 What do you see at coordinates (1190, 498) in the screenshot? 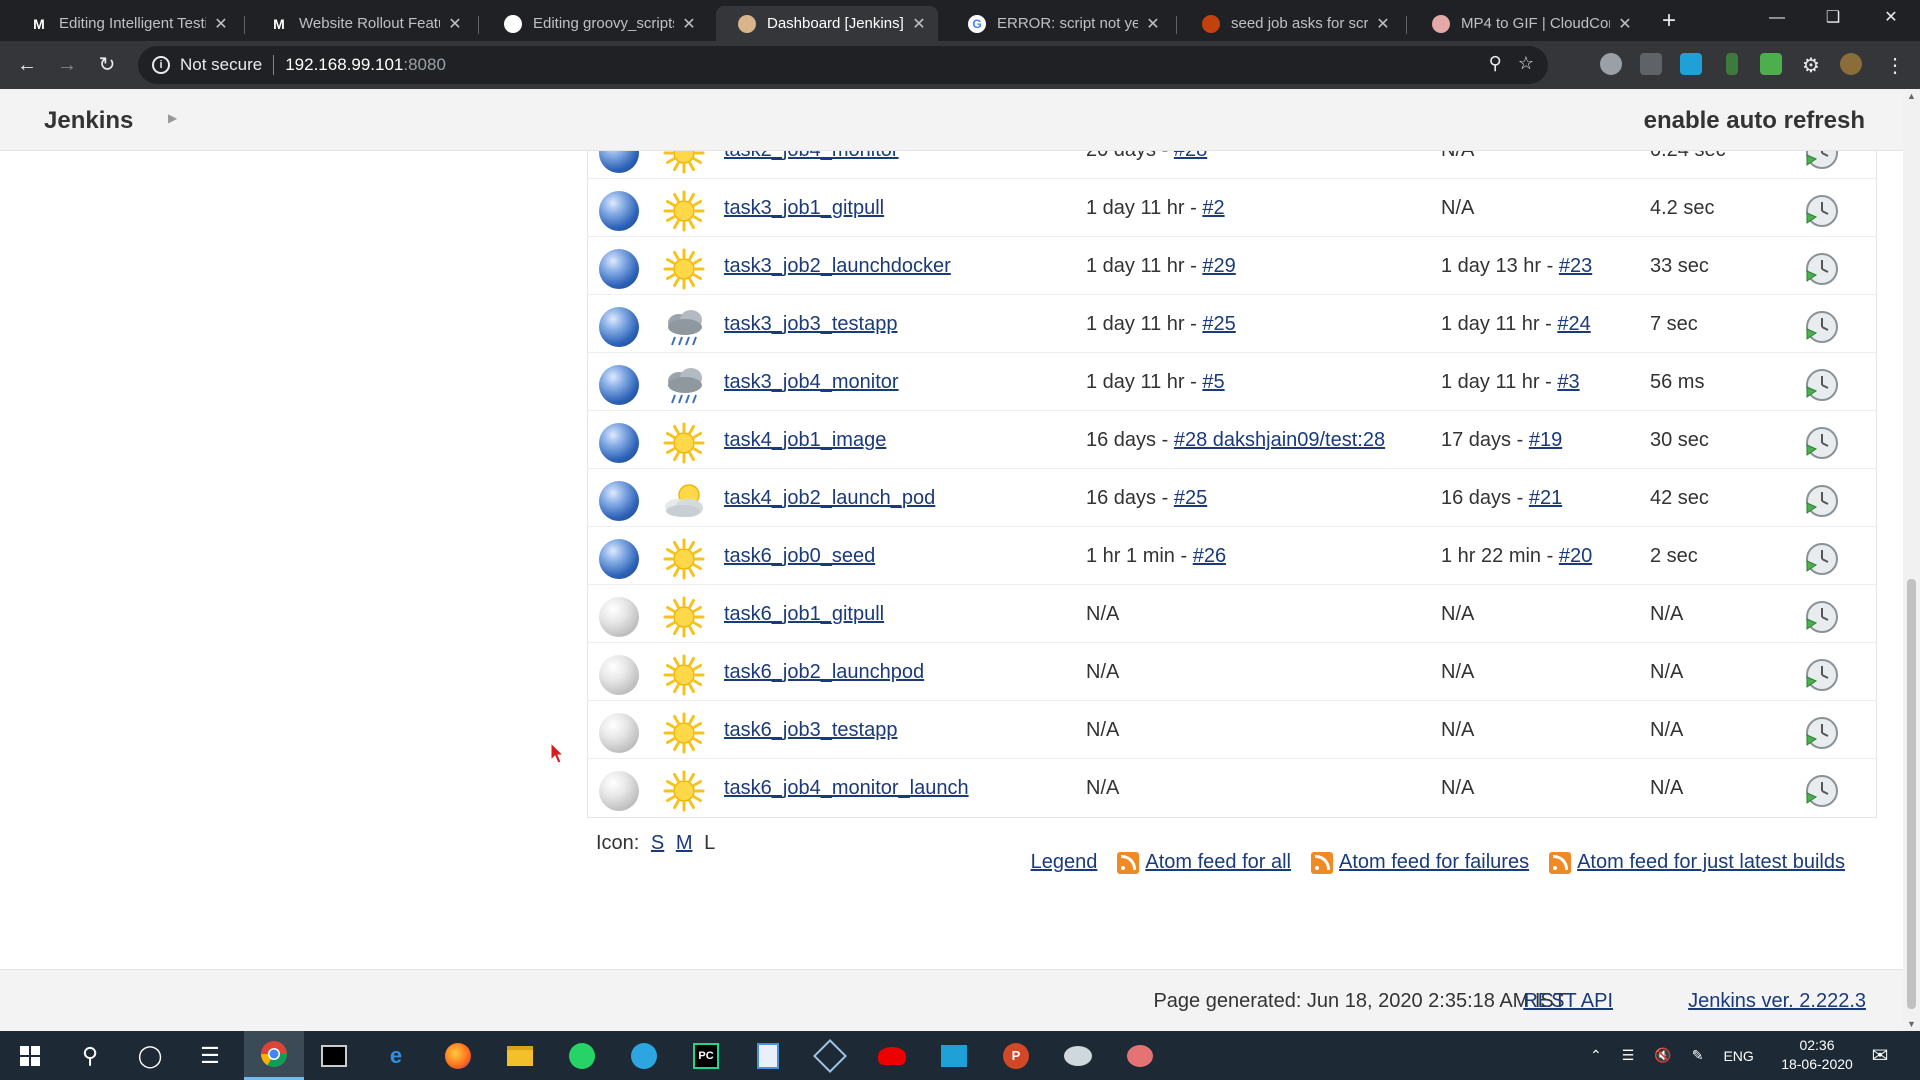
I see `last-success-build-link: #25` at bounding box center [1190, 498].